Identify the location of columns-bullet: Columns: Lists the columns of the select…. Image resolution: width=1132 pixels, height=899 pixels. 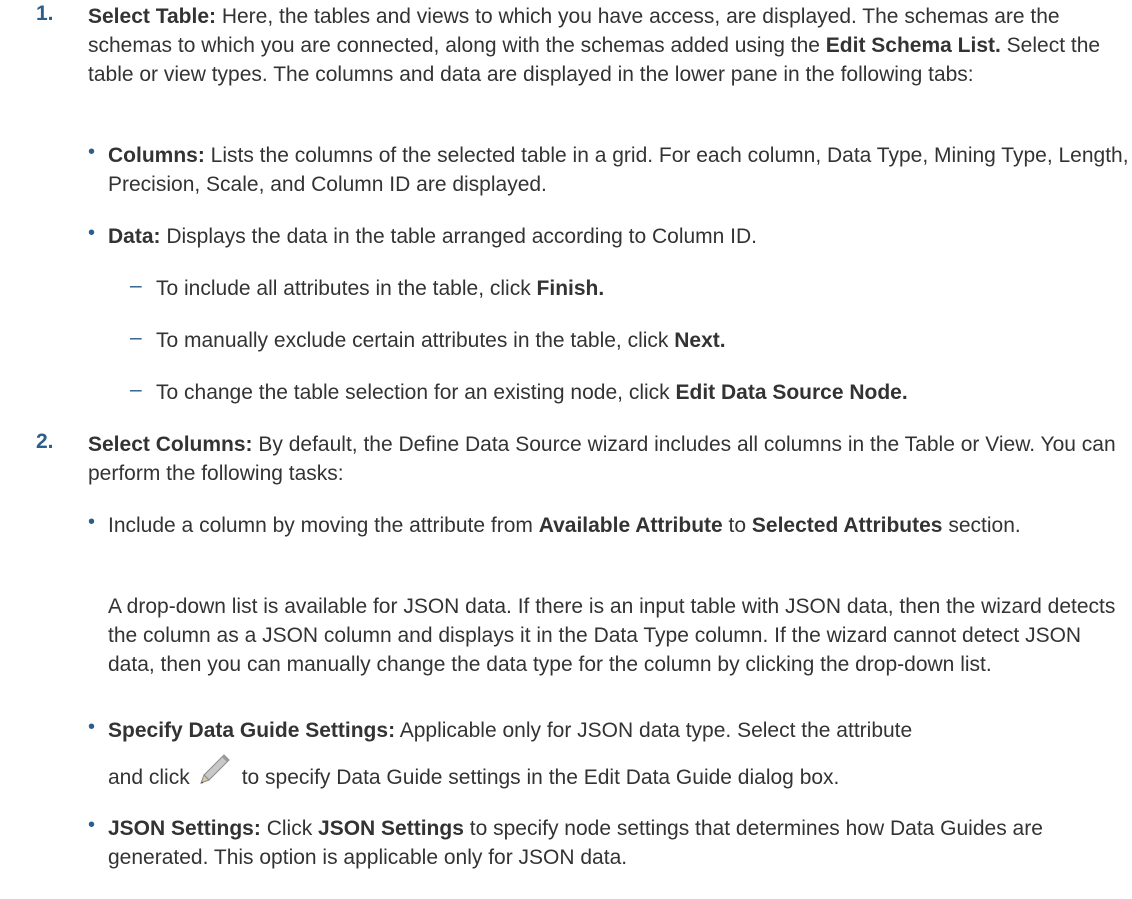
(618, 170).